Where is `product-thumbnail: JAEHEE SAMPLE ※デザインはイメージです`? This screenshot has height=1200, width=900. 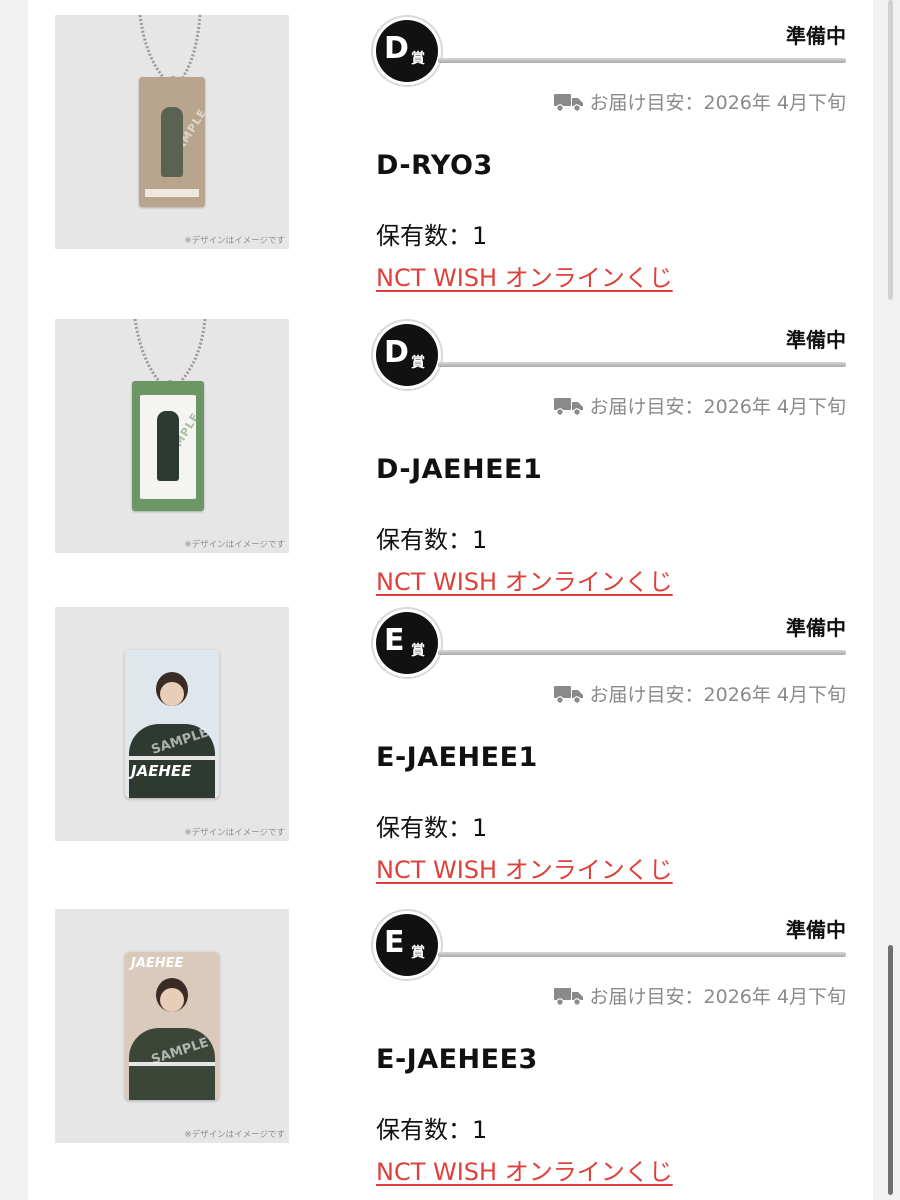
product-thumbnail: JAEHEE SAMPLE ※デザインはイメージです is located at coordinates (172, 1026).